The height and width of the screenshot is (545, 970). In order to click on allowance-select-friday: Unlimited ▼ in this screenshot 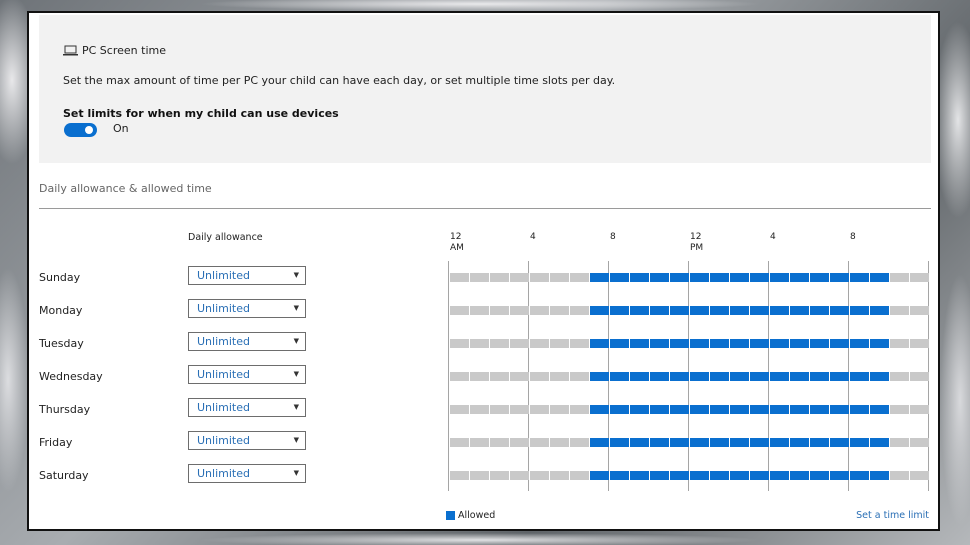, I will do `click(247, 440)`.